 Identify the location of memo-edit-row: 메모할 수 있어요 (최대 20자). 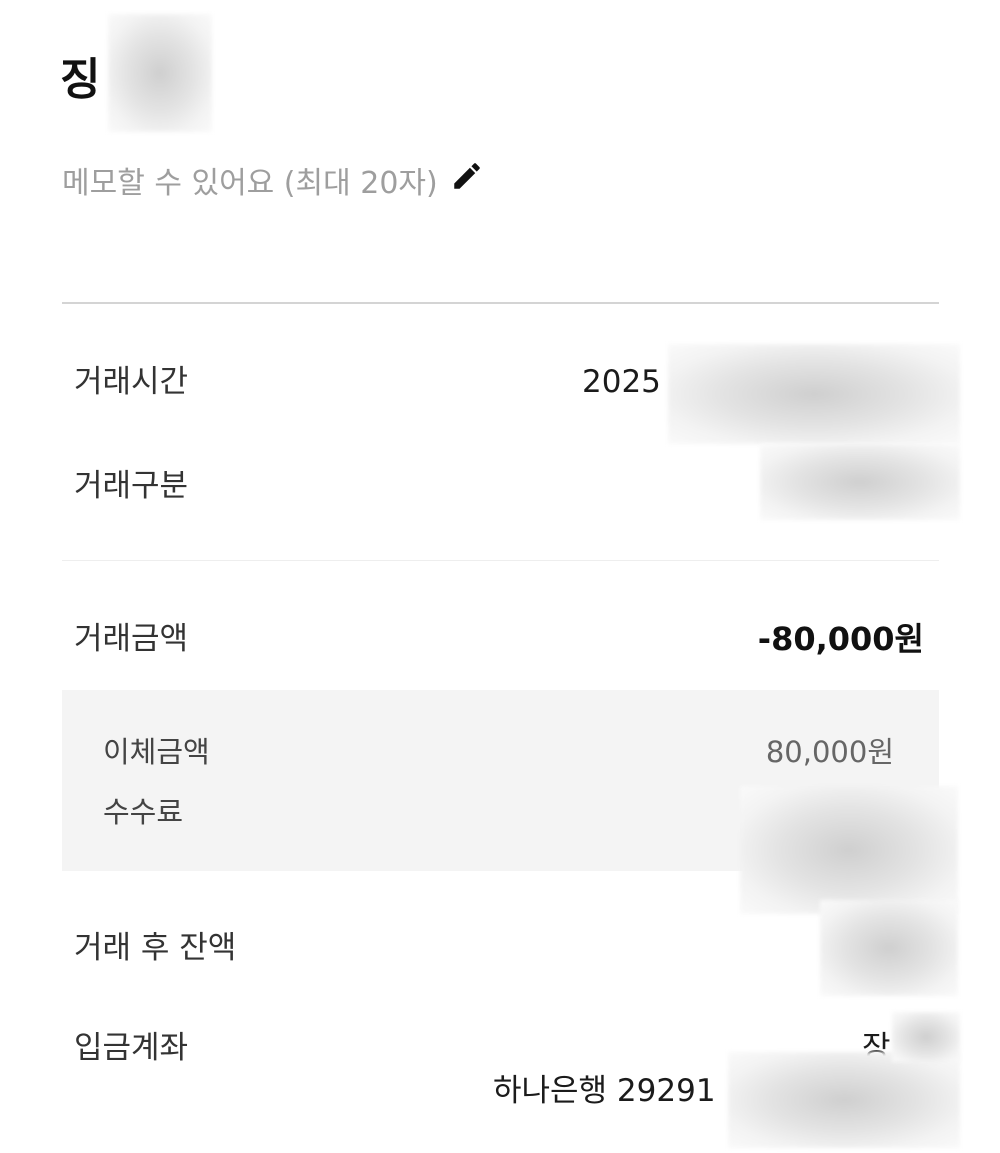
(273, 180).